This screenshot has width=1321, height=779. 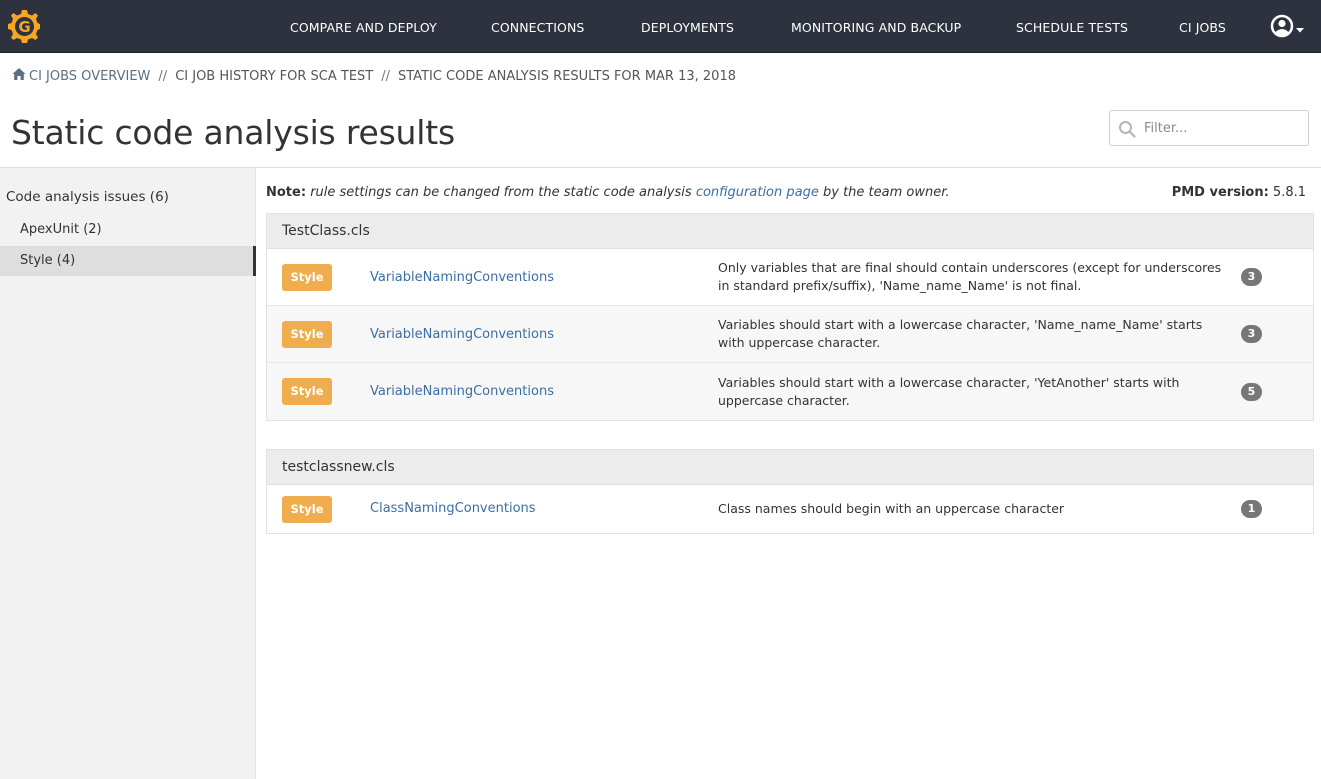 I want to click on nav-monitoring-and-backup: MONITORING AND BACKUP, so click(x=876, y=26).